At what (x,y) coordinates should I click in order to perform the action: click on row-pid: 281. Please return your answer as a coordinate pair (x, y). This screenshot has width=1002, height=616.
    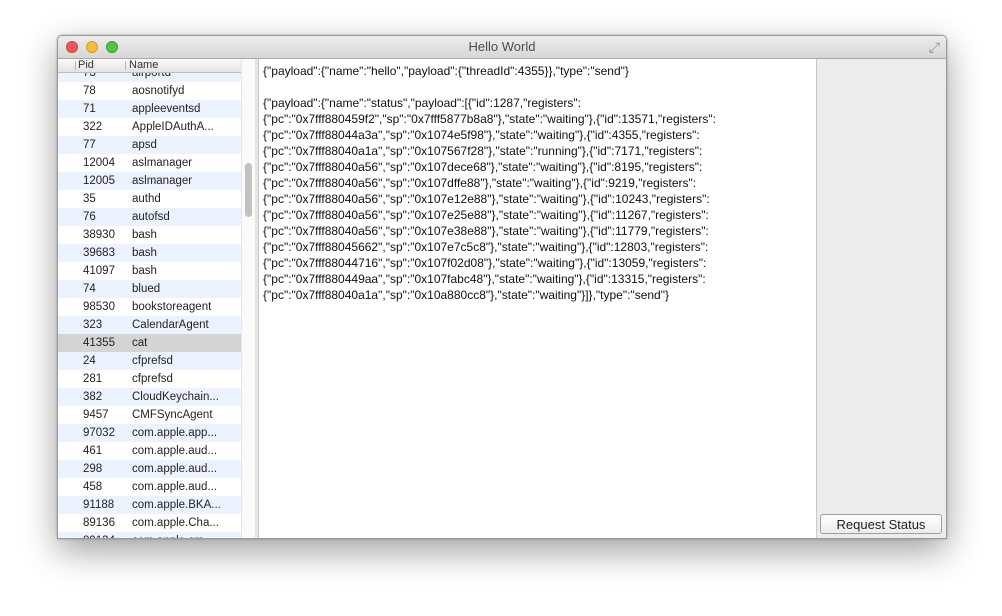
    Looking at the image, I should click on (93, 379).